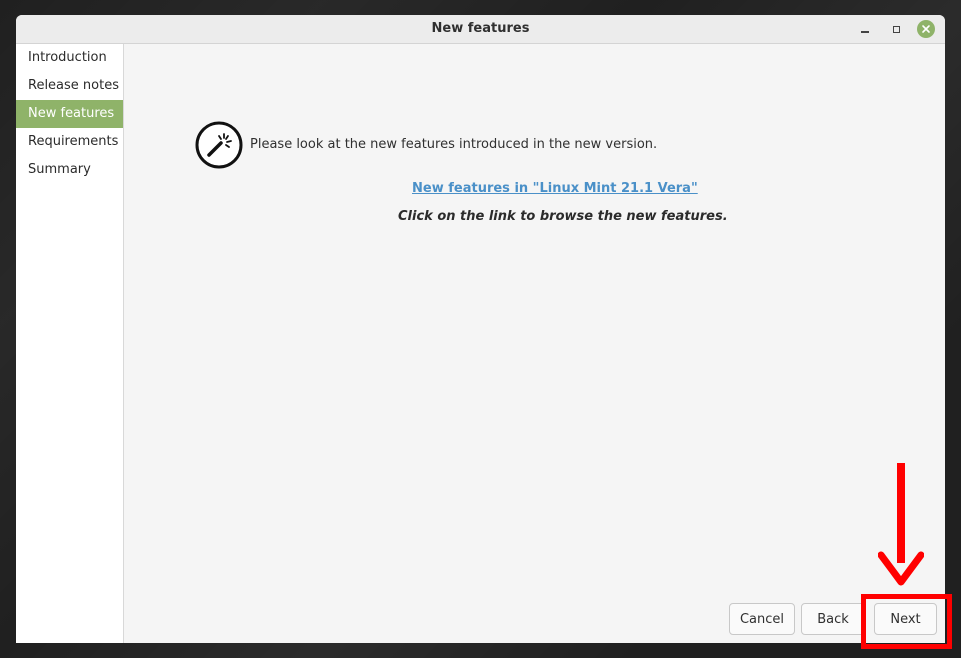 This screenshot has width=961, height=658. What do you see at coordinates (865, 29) in the screenshot?
I see `minimize-button` at bounding box center [865, 29].